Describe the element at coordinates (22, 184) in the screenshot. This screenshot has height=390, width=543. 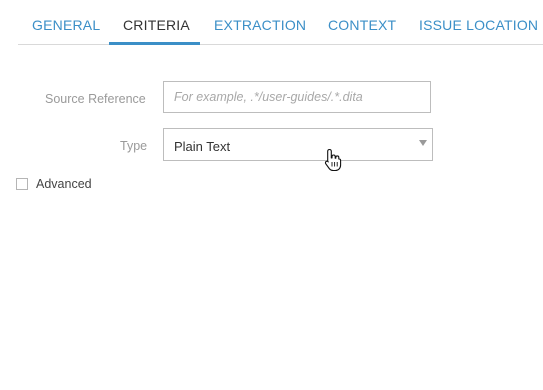
I see `advanced-checkbox` at that location.